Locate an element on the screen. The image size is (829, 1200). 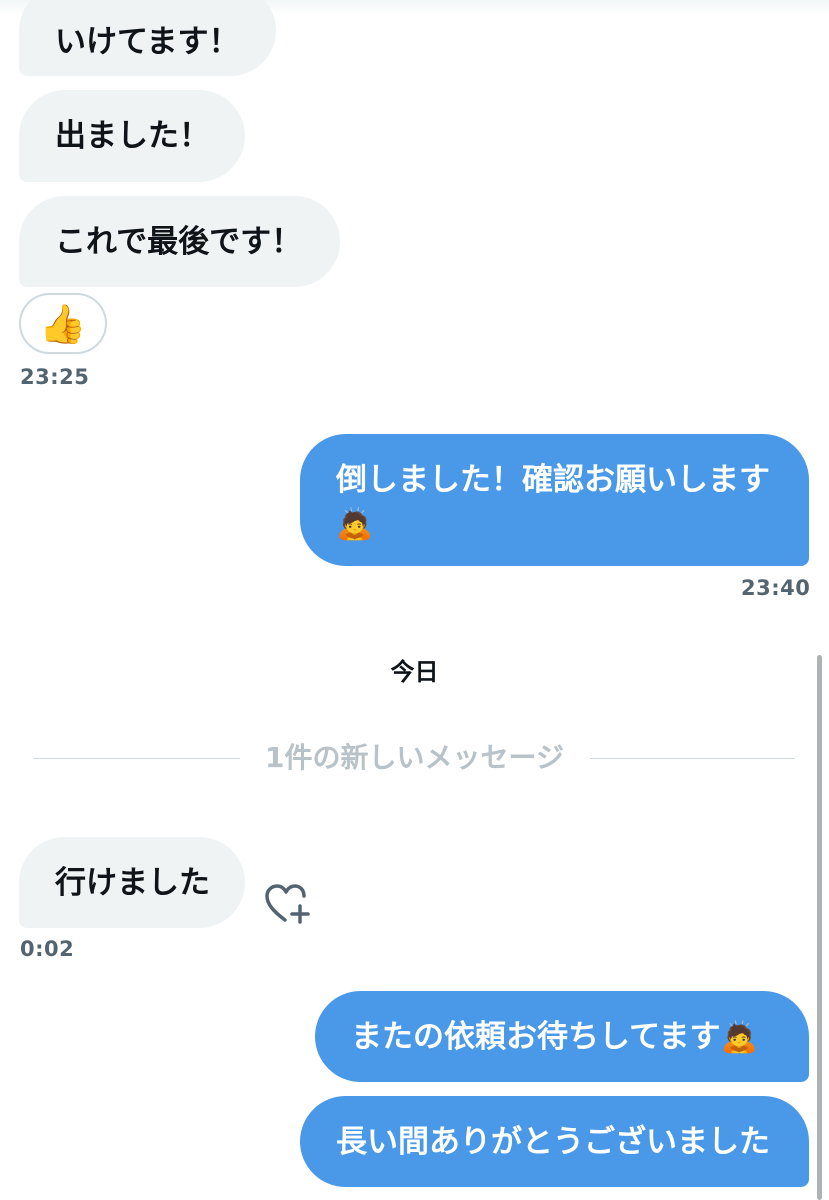
thumbs-up-icon: 👍 is located at coordinates (63, 323).